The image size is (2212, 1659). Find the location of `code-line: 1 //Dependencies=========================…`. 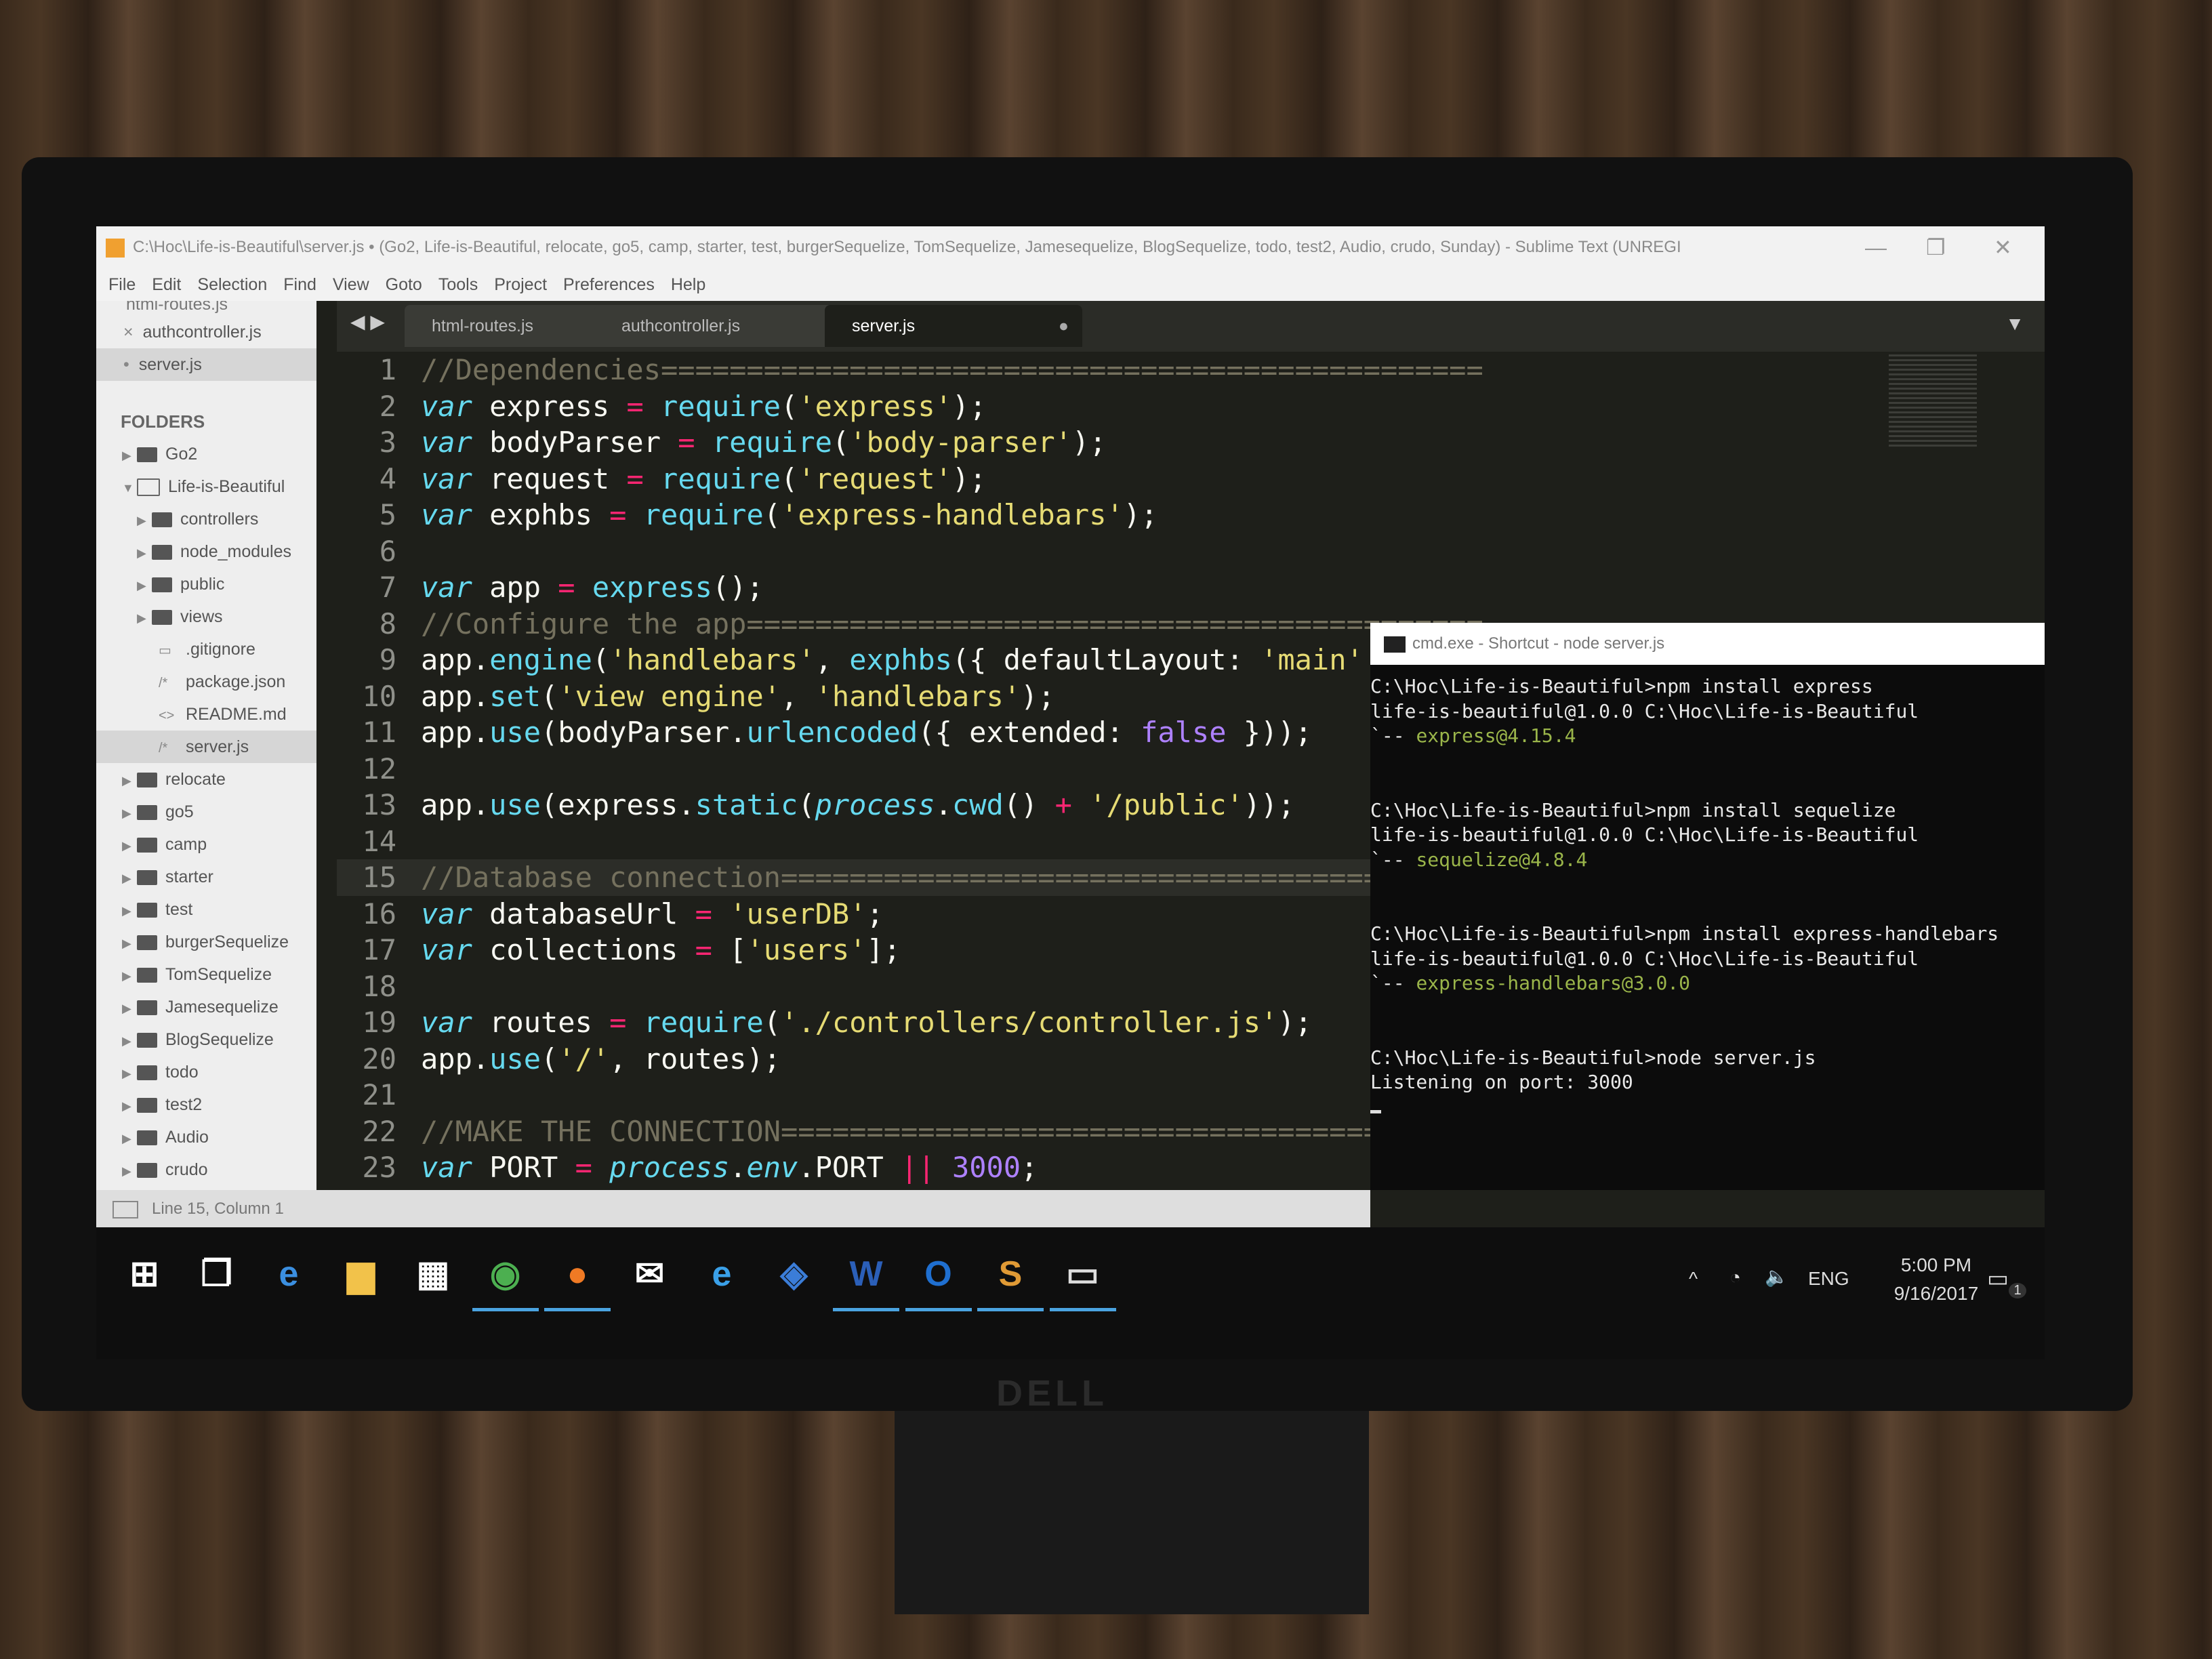

code-line: 1 //Dependencies=========================… is located at coordinates (910, 370).